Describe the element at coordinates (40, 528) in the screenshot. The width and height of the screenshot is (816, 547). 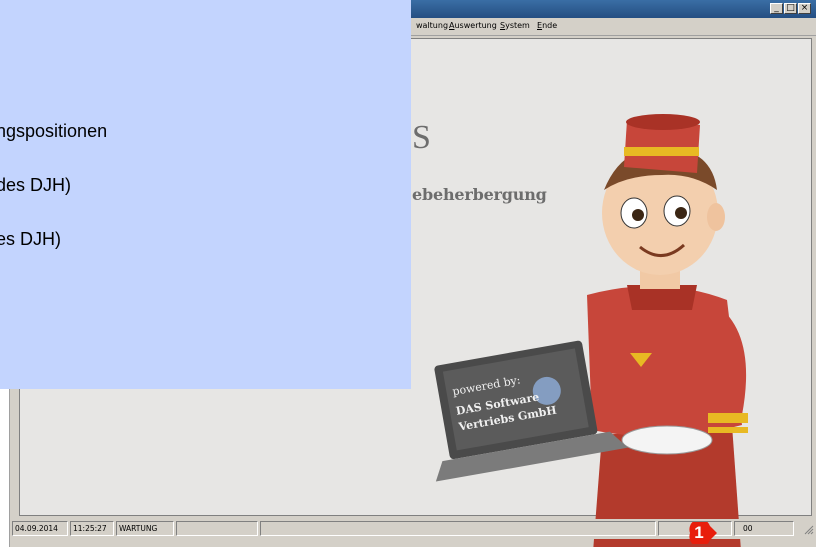
I see `status-date: 04.09.2014` at that location.